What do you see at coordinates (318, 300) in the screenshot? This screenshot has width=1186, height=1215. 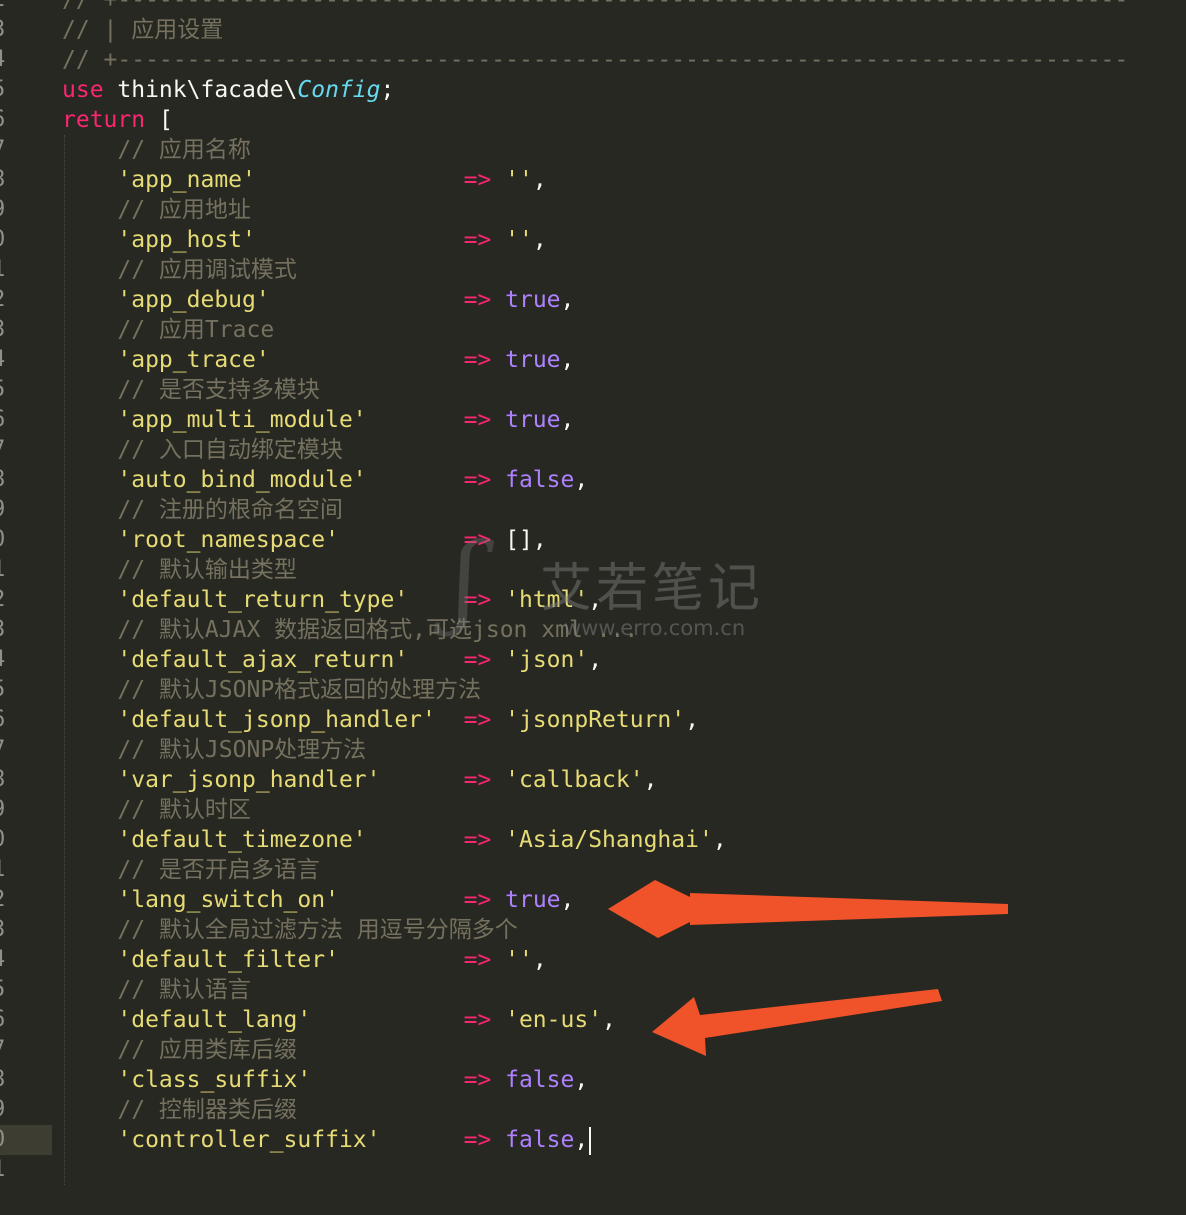 I see `line-code: 'app_debug' => true,` at bounding box center [318, 300].